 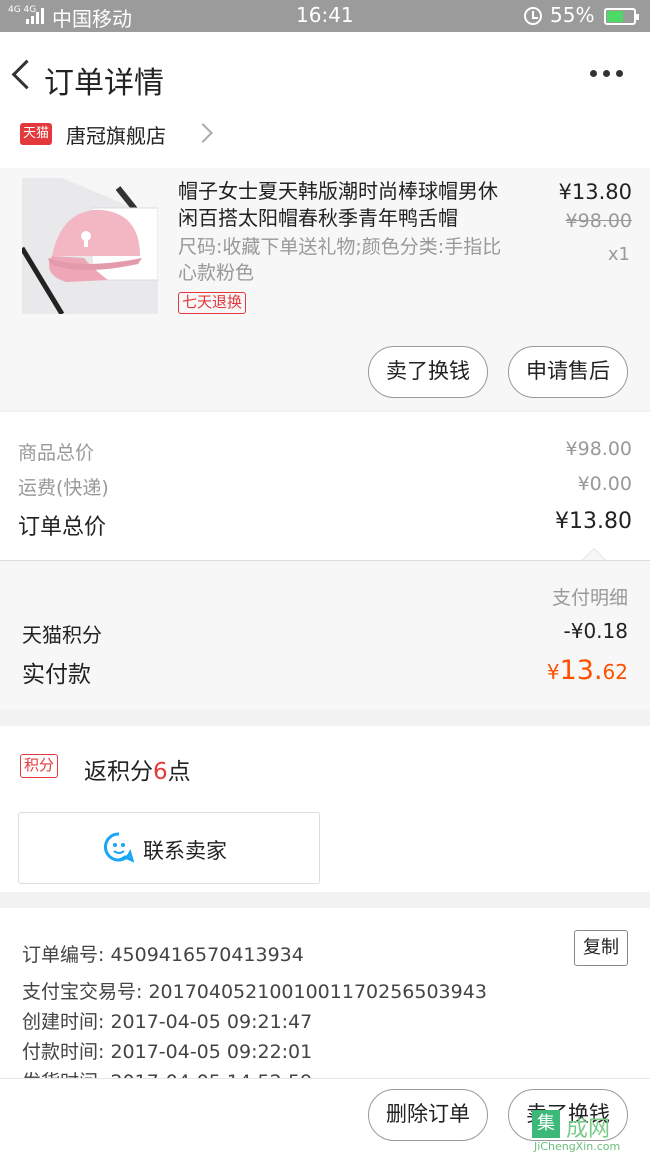 I want to click on paid-amount-label: 实付款, so click(x=56, y=675).